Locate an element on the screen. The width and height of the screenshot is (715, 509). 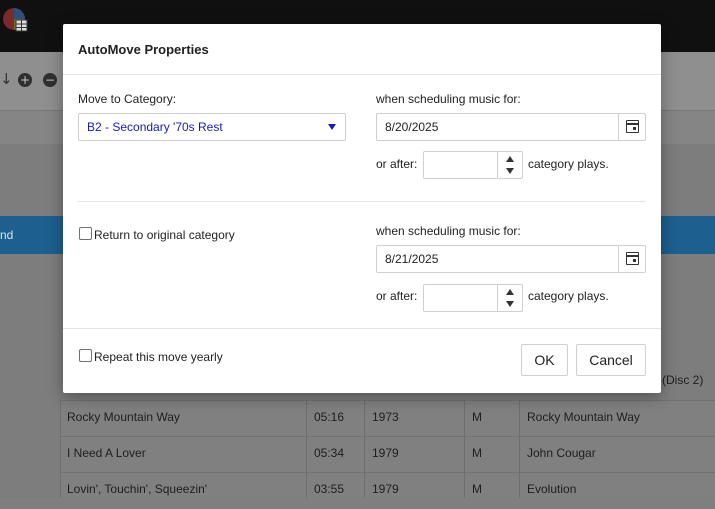
ok-button: OK is located at coordinates (544, 360).